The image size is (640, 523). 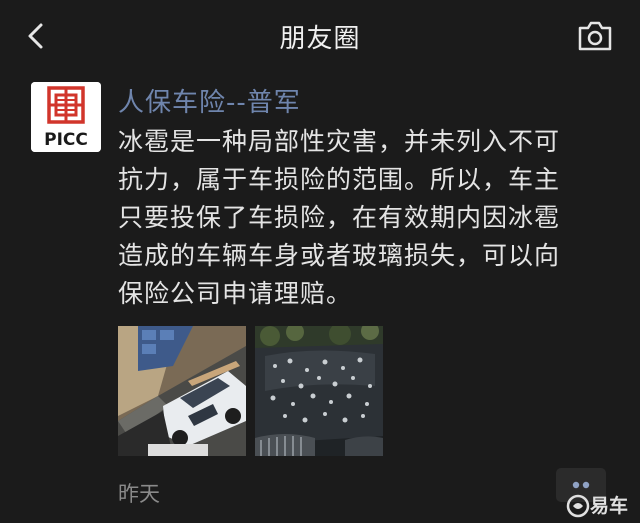 I want to click on post-text-line: 抗力，属于车损险的范围。所以，车主, so click(x=339, y=179).